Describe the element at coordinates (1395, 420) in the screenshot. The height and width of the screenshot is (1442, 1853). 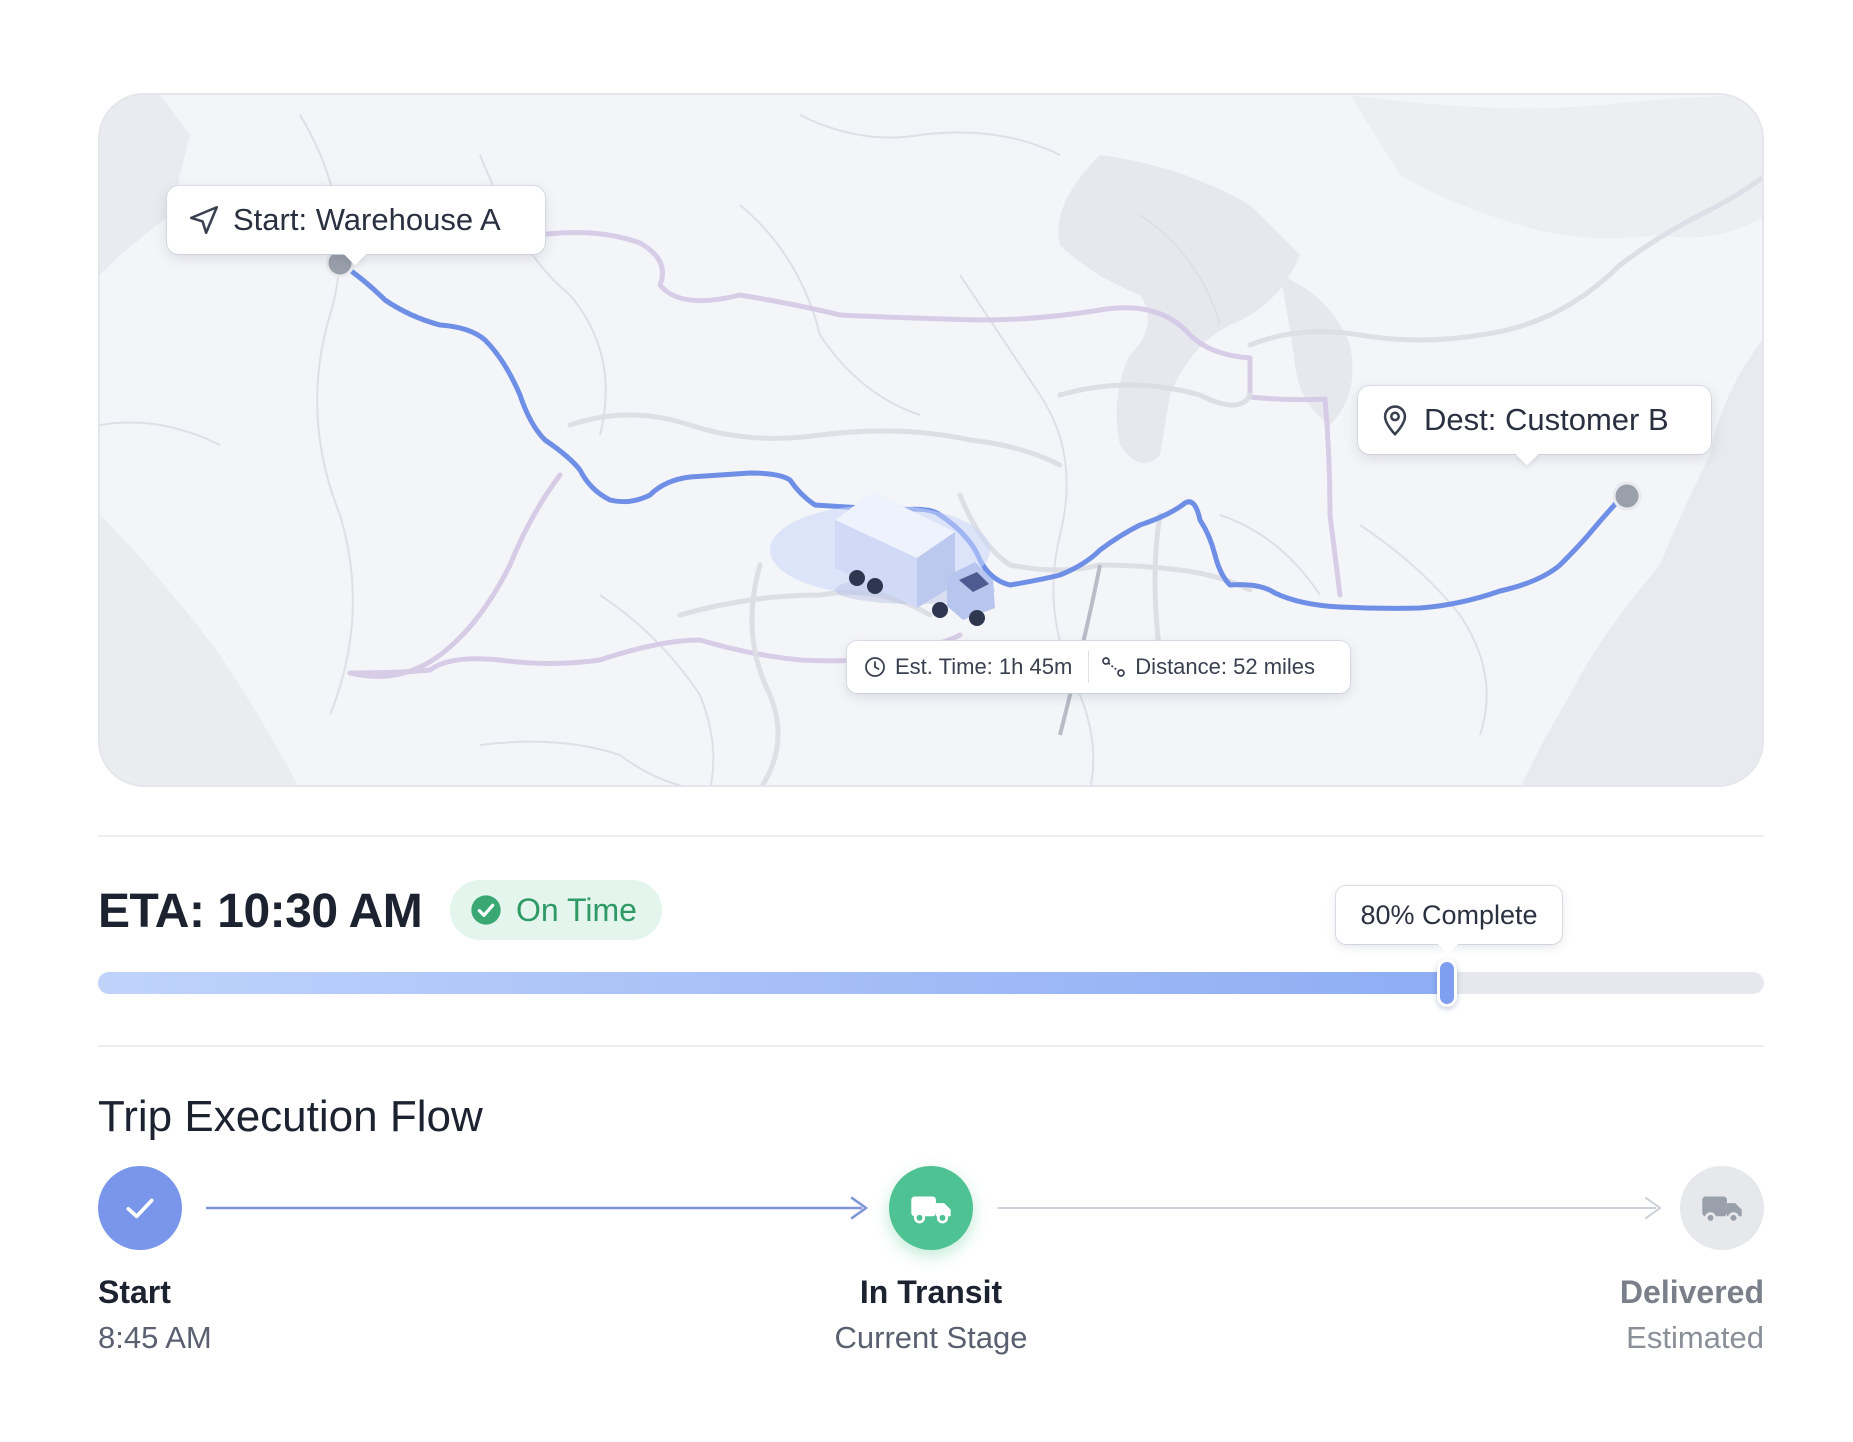
I see `map-pin-icon` at that location.